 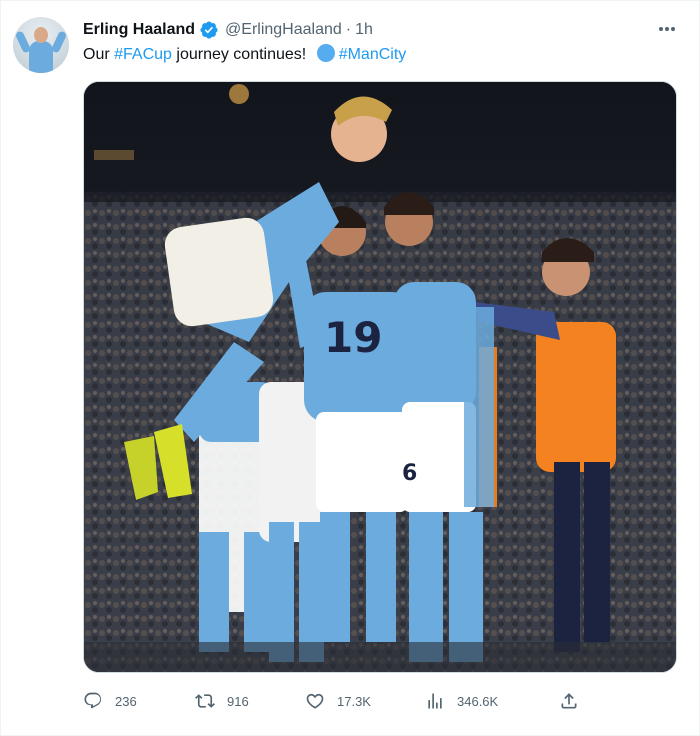 I want to click on more-horizontal-icon, so click(x=667, y=29).